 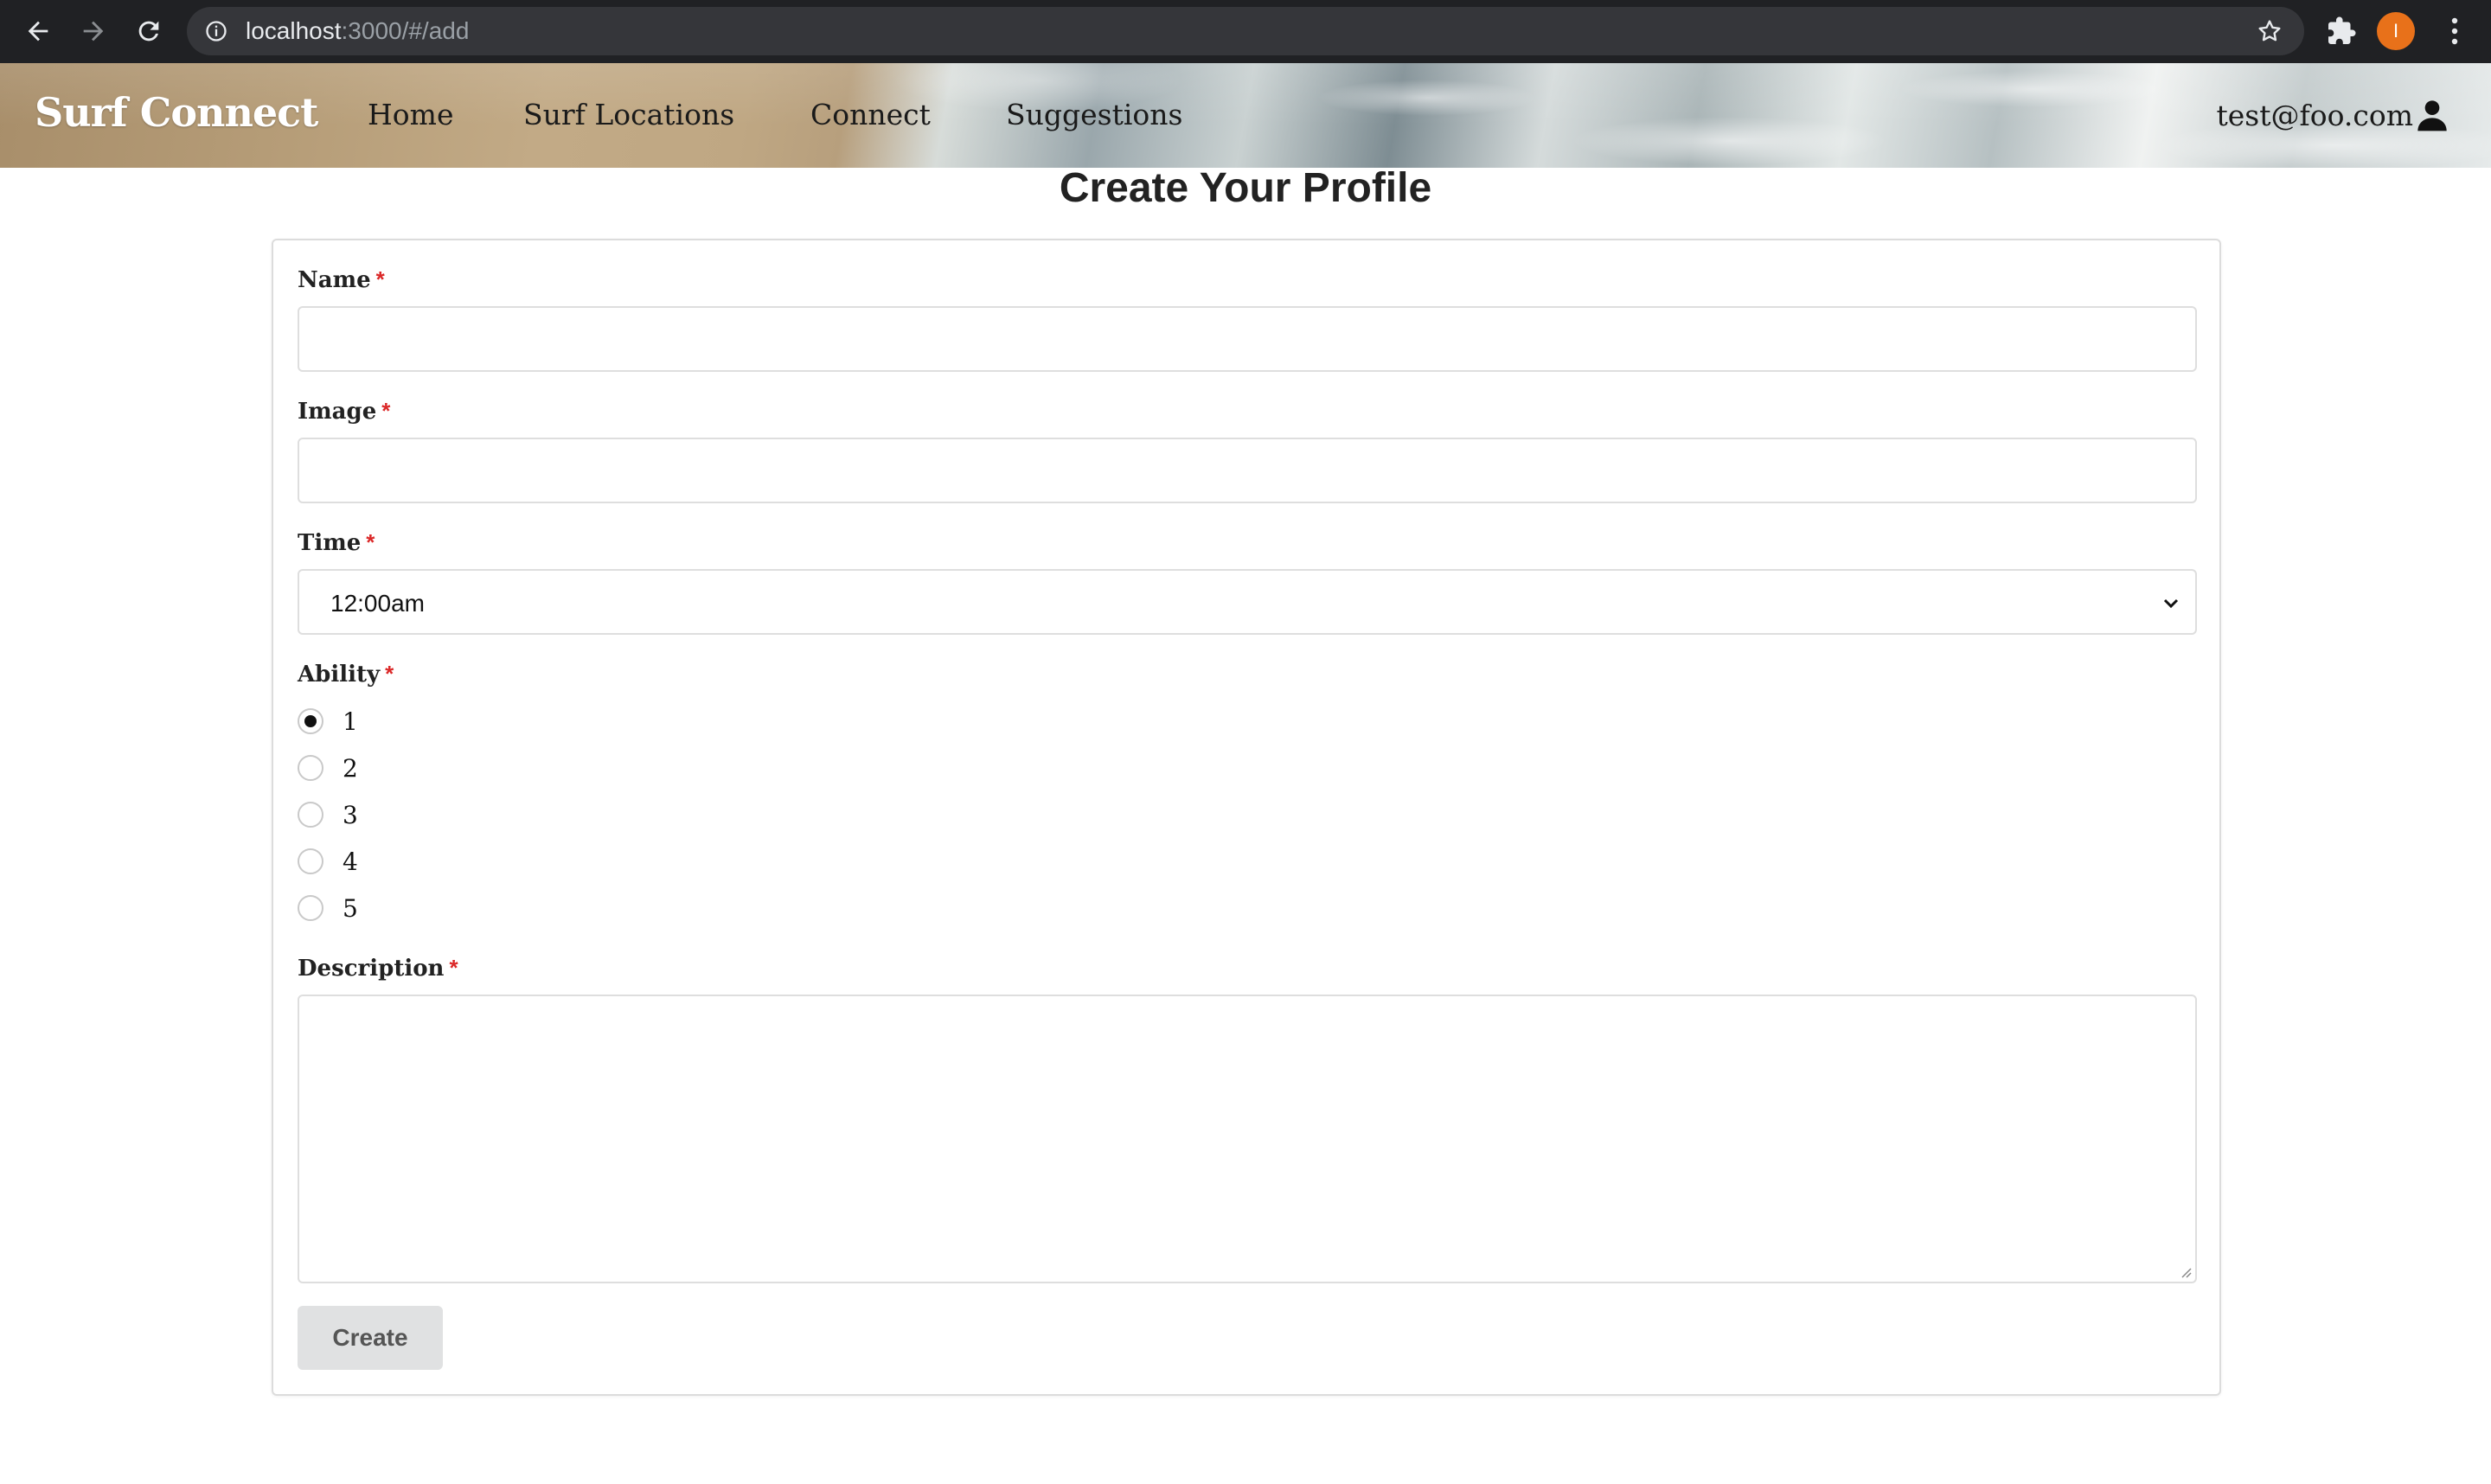 What do you see at coordinates (2341, 32) in the screenshot?
I see `puzzle-icon` at bounding box center [2341, 32].